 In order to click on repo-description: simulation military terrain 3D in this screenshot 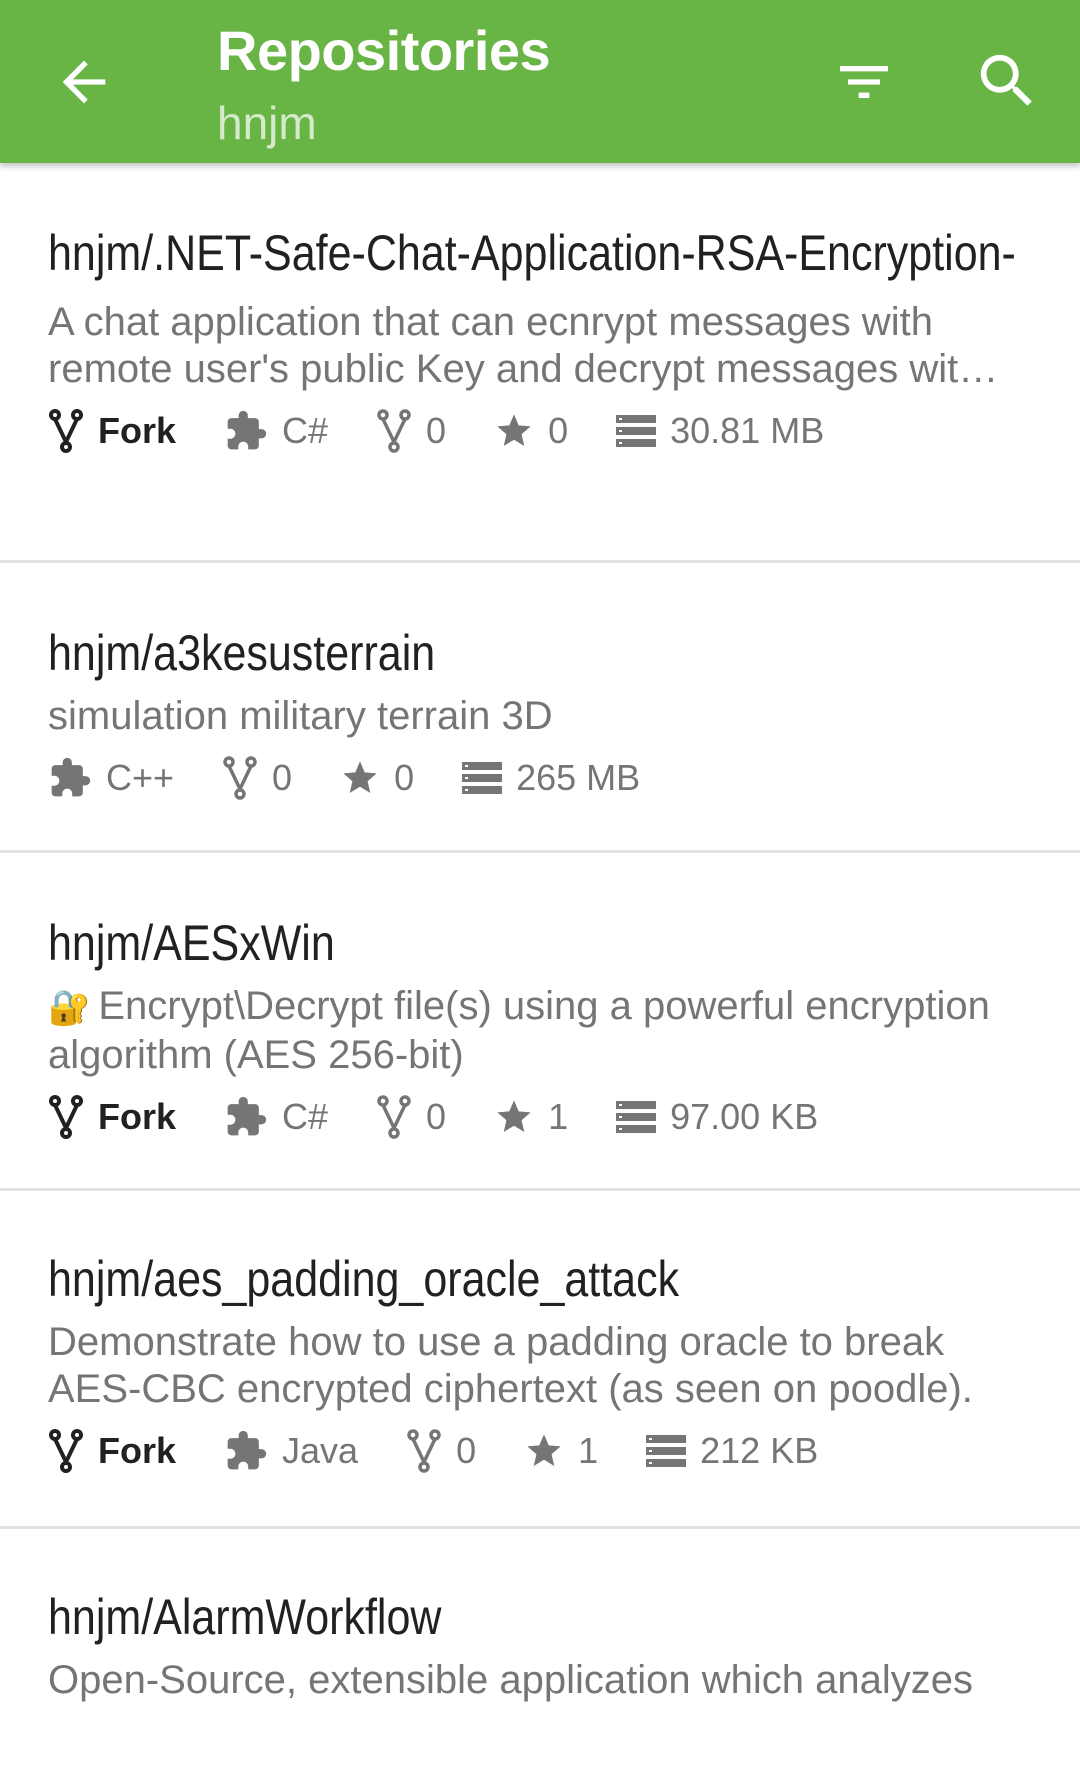, I will do `click(300, 716)`.